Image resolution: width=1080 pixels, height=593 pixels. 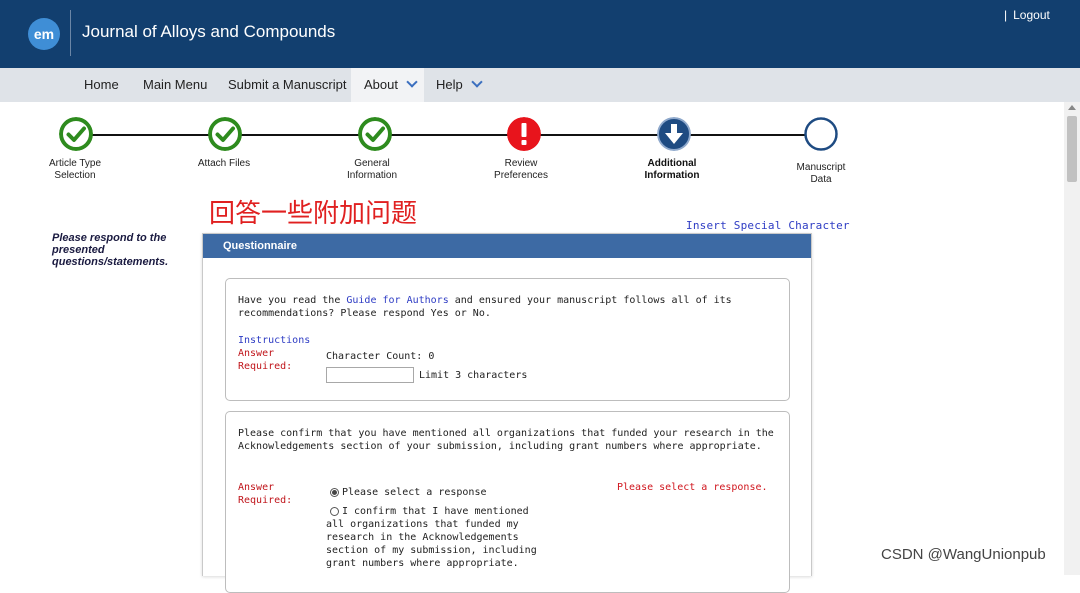 What do you see at coordinates (292, 300) in the screenshot?
I see `question-1-text-start: Have you read the` at bounding box center [292, 300].